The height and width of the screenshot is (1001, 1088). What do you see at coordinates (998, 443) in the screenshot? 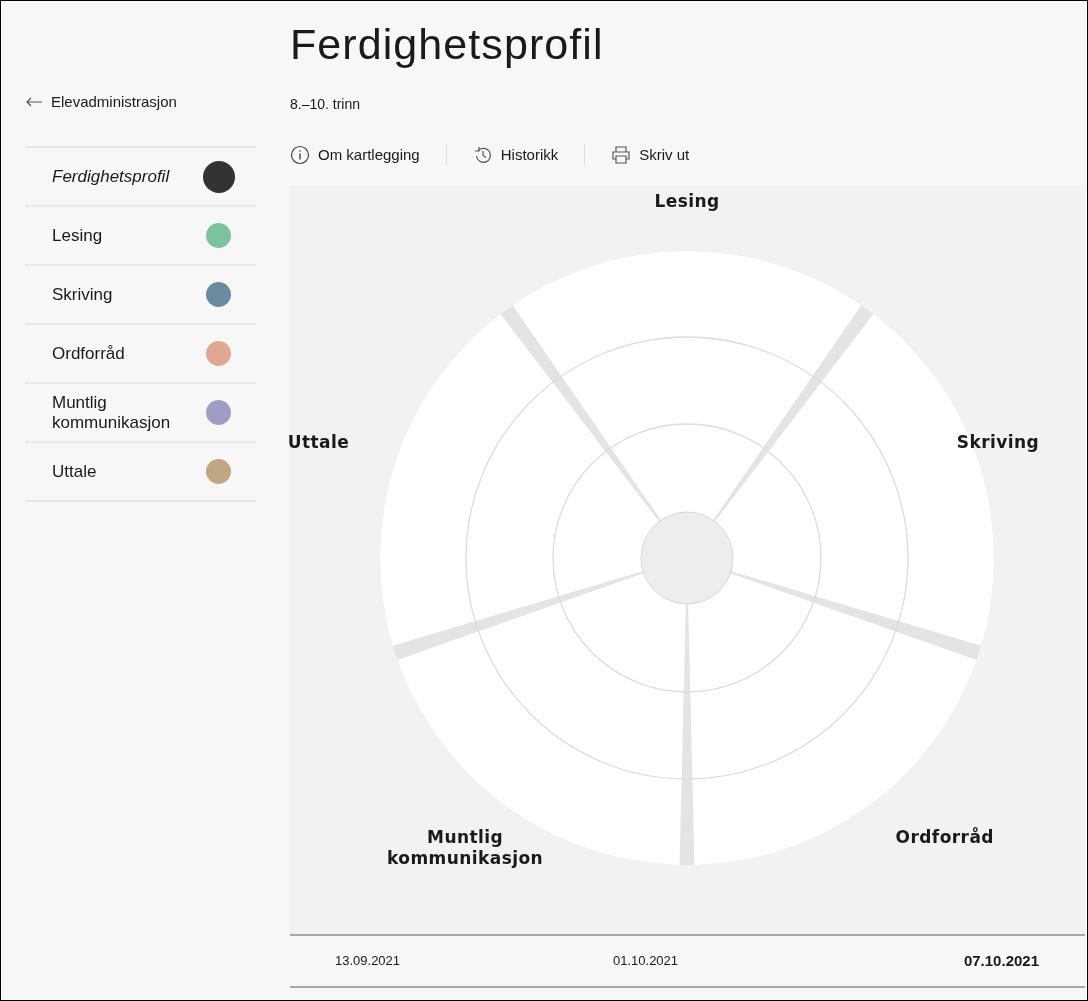
I see `segment-label: Skriving` at bounding box center [998, 443].